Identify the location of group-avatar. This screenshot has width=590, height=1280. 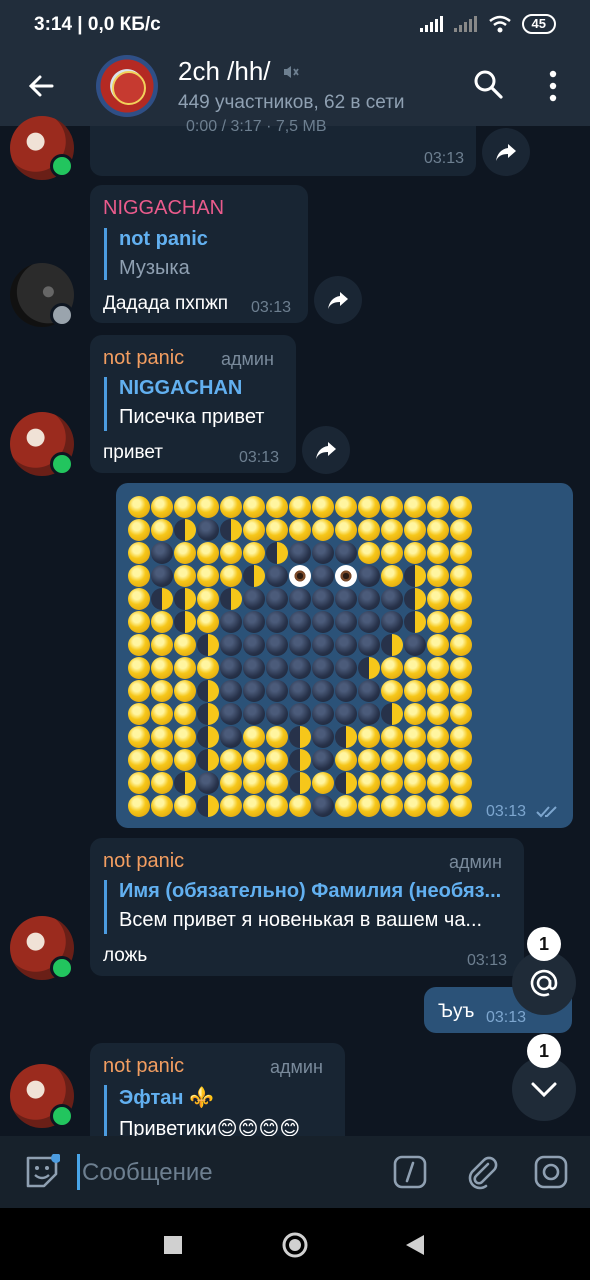
(127, 86).